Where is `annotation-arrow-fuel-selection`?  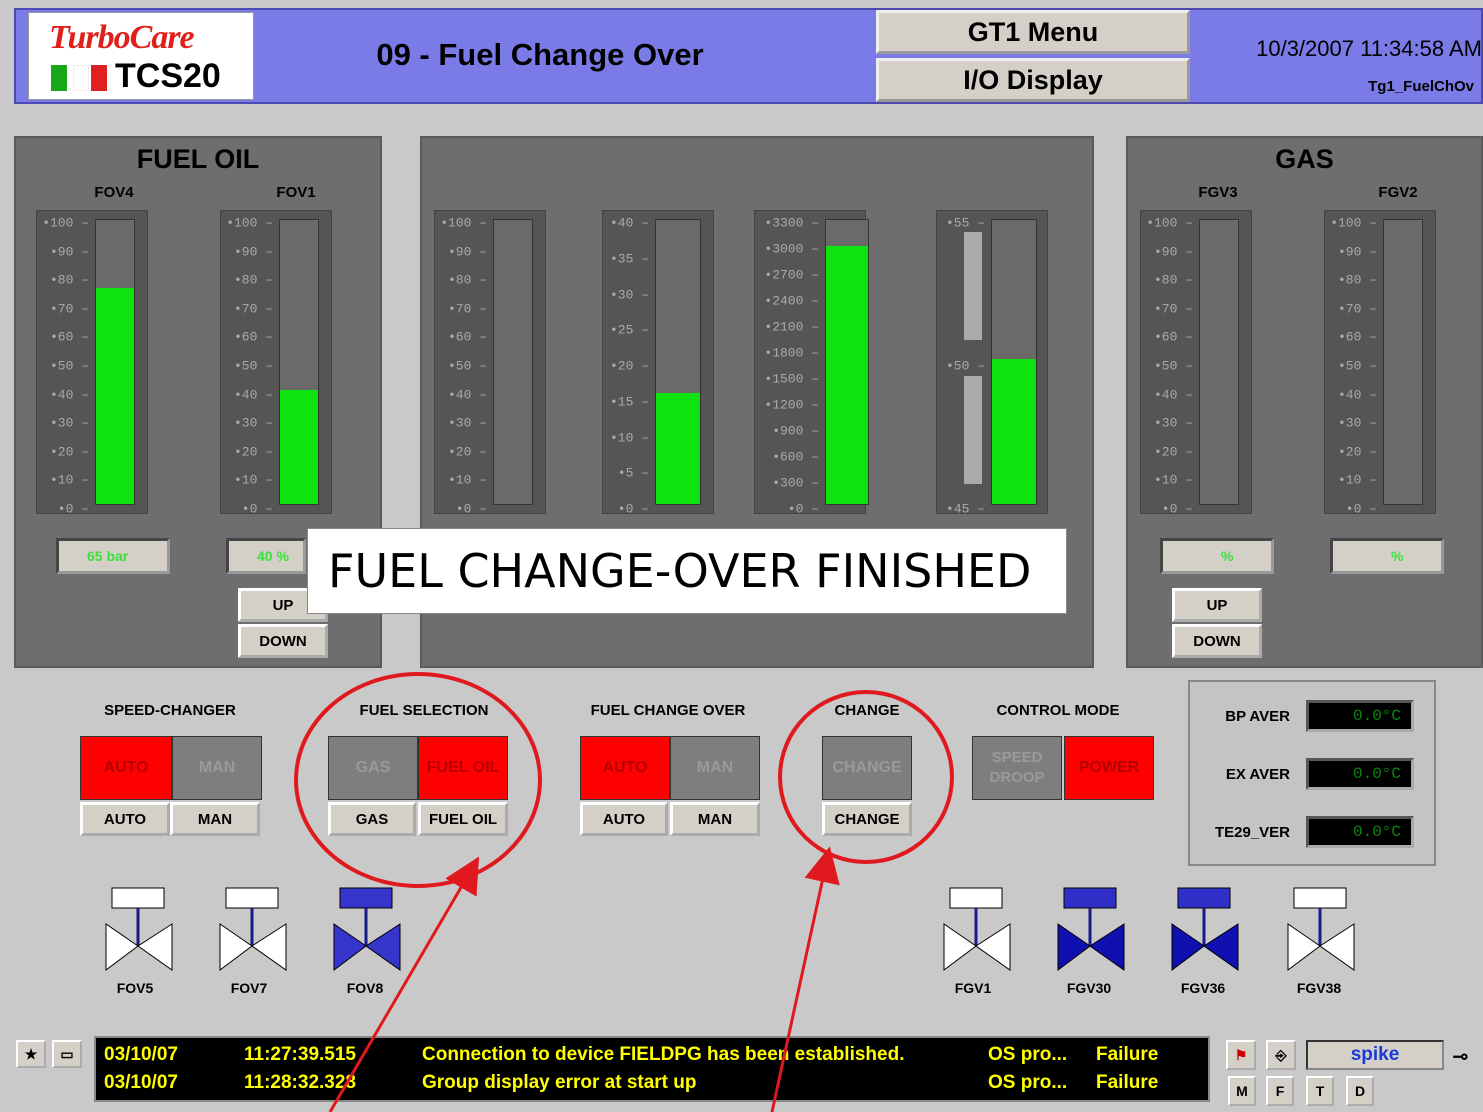
annotation-arrow-fuel-selection is located at coordinates (404, 984).